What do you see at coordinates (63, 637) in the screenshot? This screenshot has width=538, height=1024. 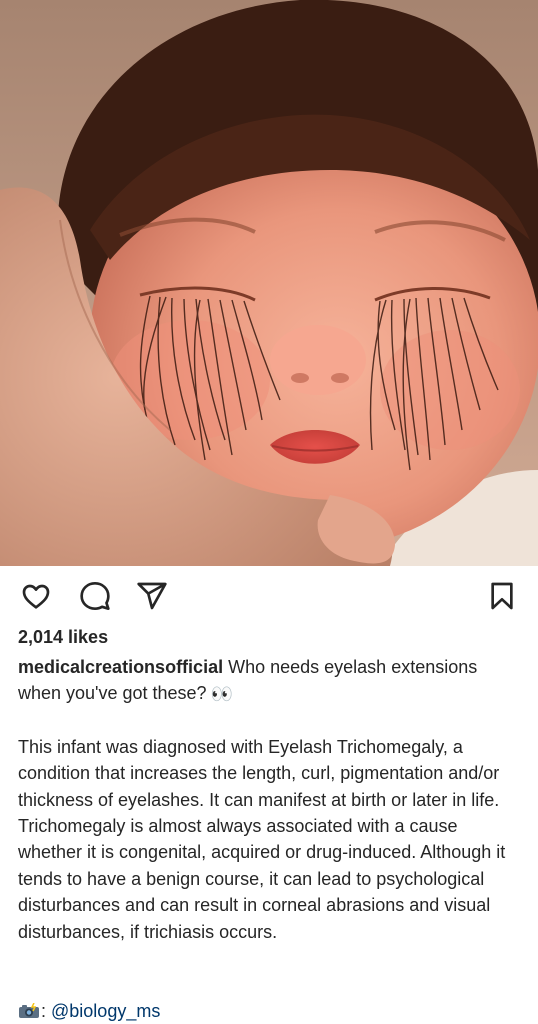 I see `likes-count: 2,014 likes` at bounding box center [63, 637].